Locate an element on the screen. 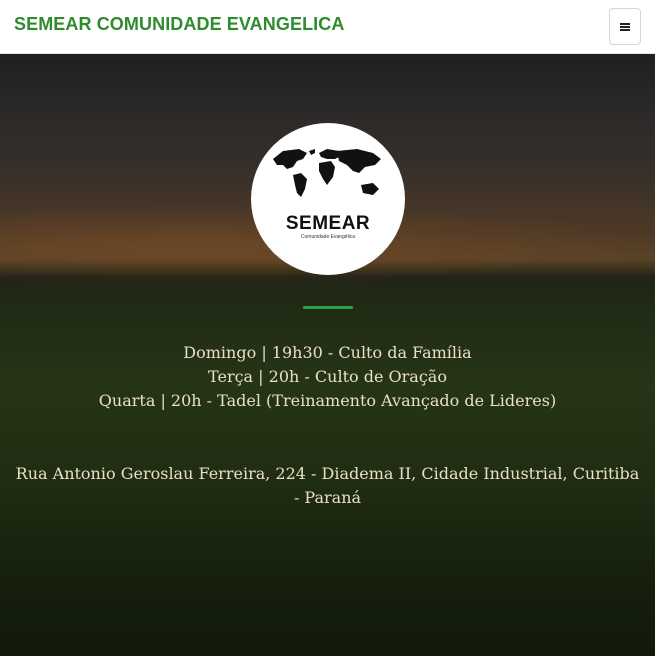  schedule-item: Terça | 20h - Culto de Oração is located at coordinates (327, 376).